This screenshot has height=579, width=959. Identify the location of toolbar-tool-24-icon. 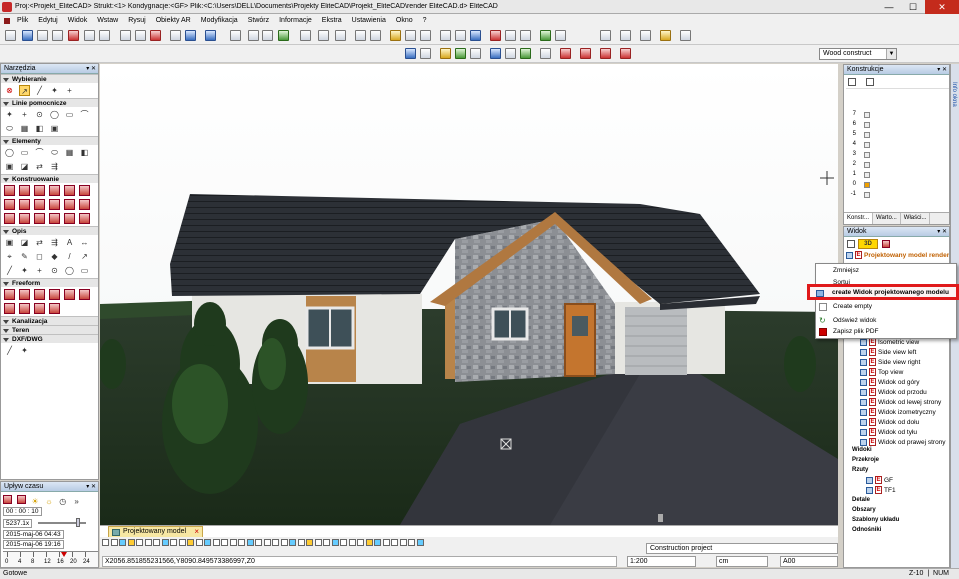
(425, 35).